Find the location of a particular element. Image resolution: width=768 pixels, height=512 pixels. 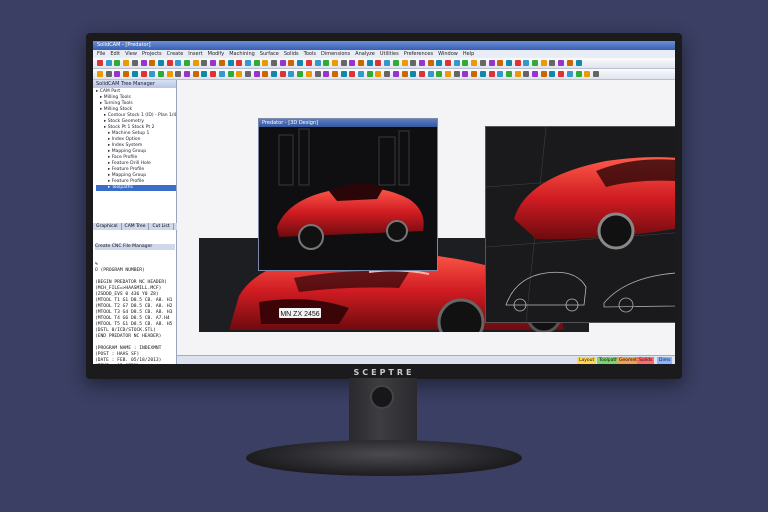

menu-item: Insert is located at coordinates (195, 54).